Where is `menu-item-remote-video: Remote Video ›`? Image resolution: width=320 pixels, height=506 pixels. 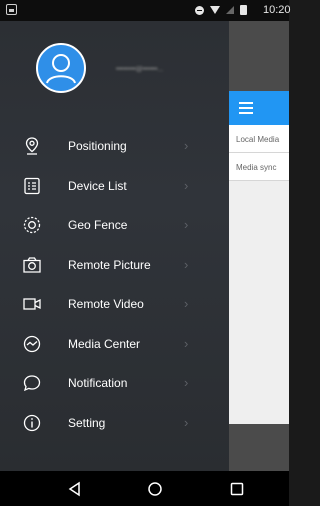 menu-item-remote-video: Remote Video › is located at coordinates (114, 304).